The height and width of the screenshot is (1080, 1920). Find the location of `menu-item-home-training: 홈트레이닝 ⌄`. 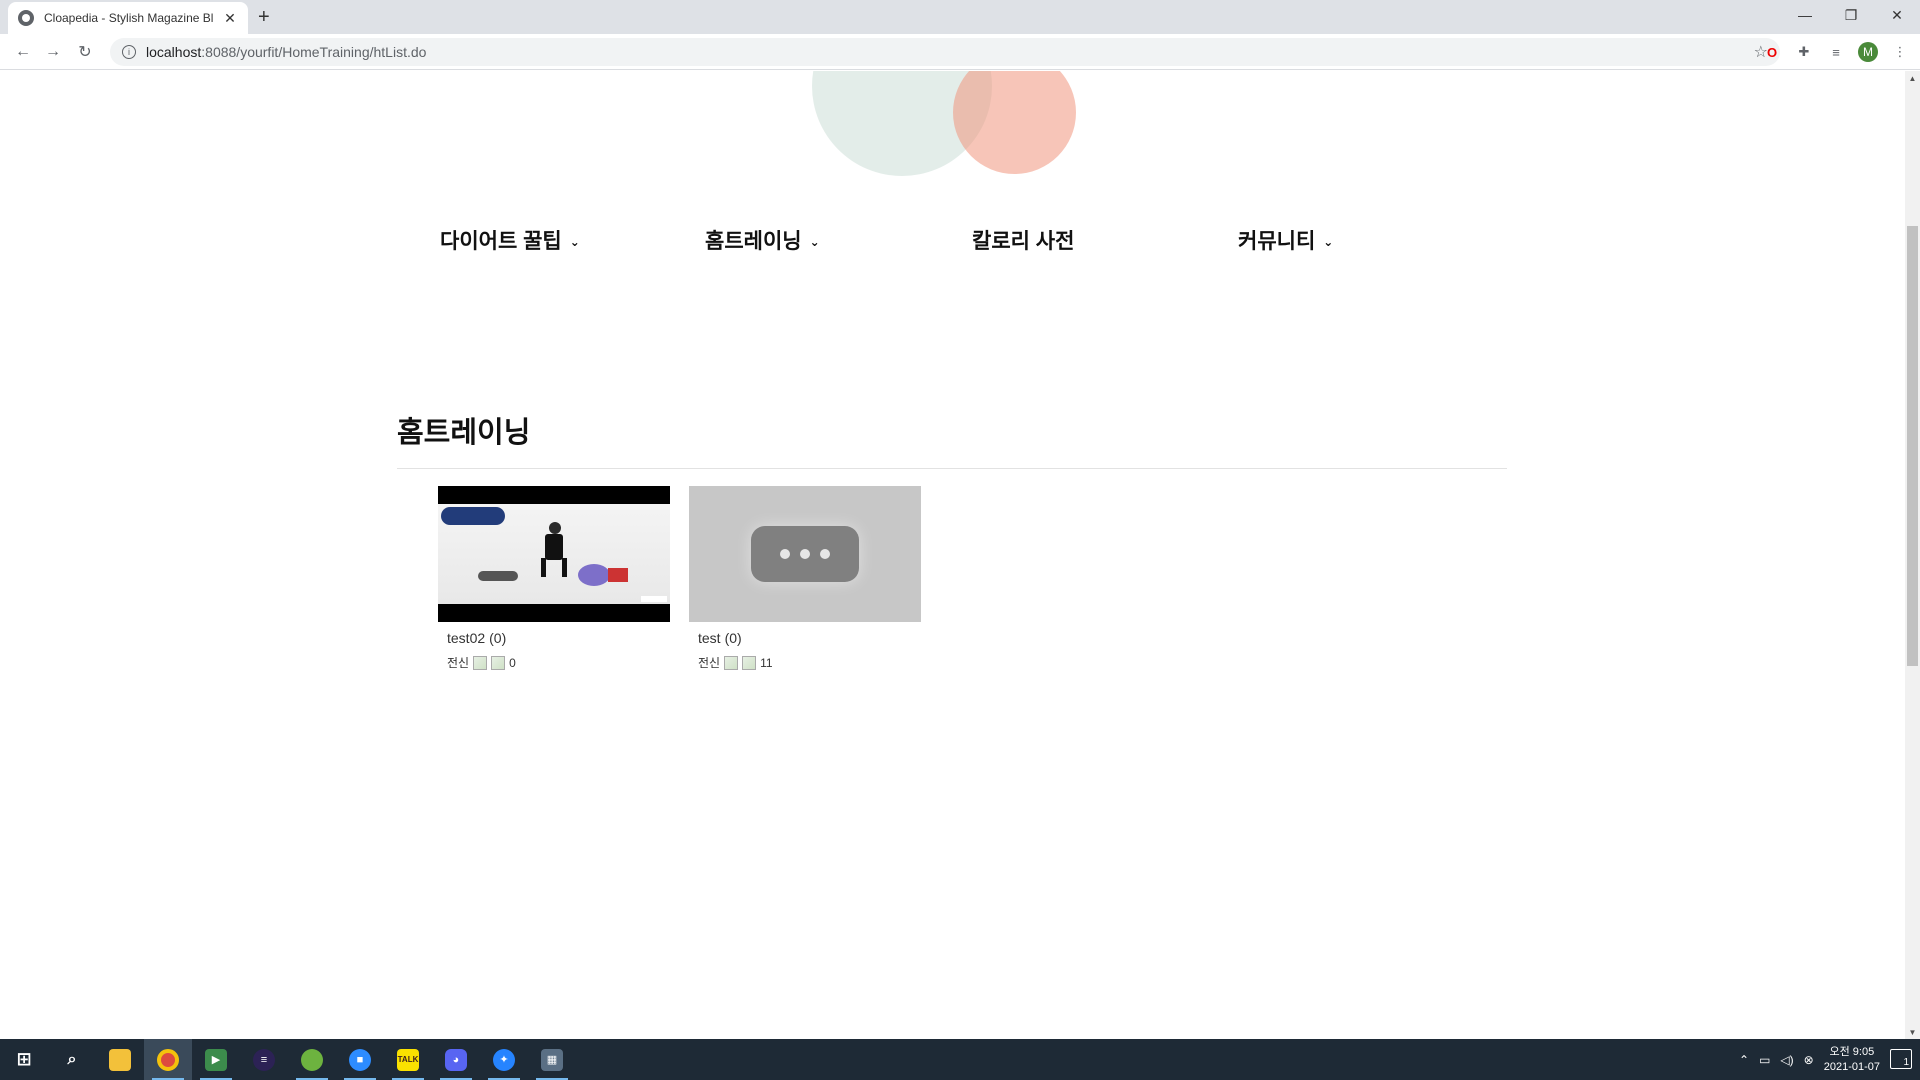

menu-item-home-training: 홈트레이닝 ⌄ is located at coordinates (762, 240).